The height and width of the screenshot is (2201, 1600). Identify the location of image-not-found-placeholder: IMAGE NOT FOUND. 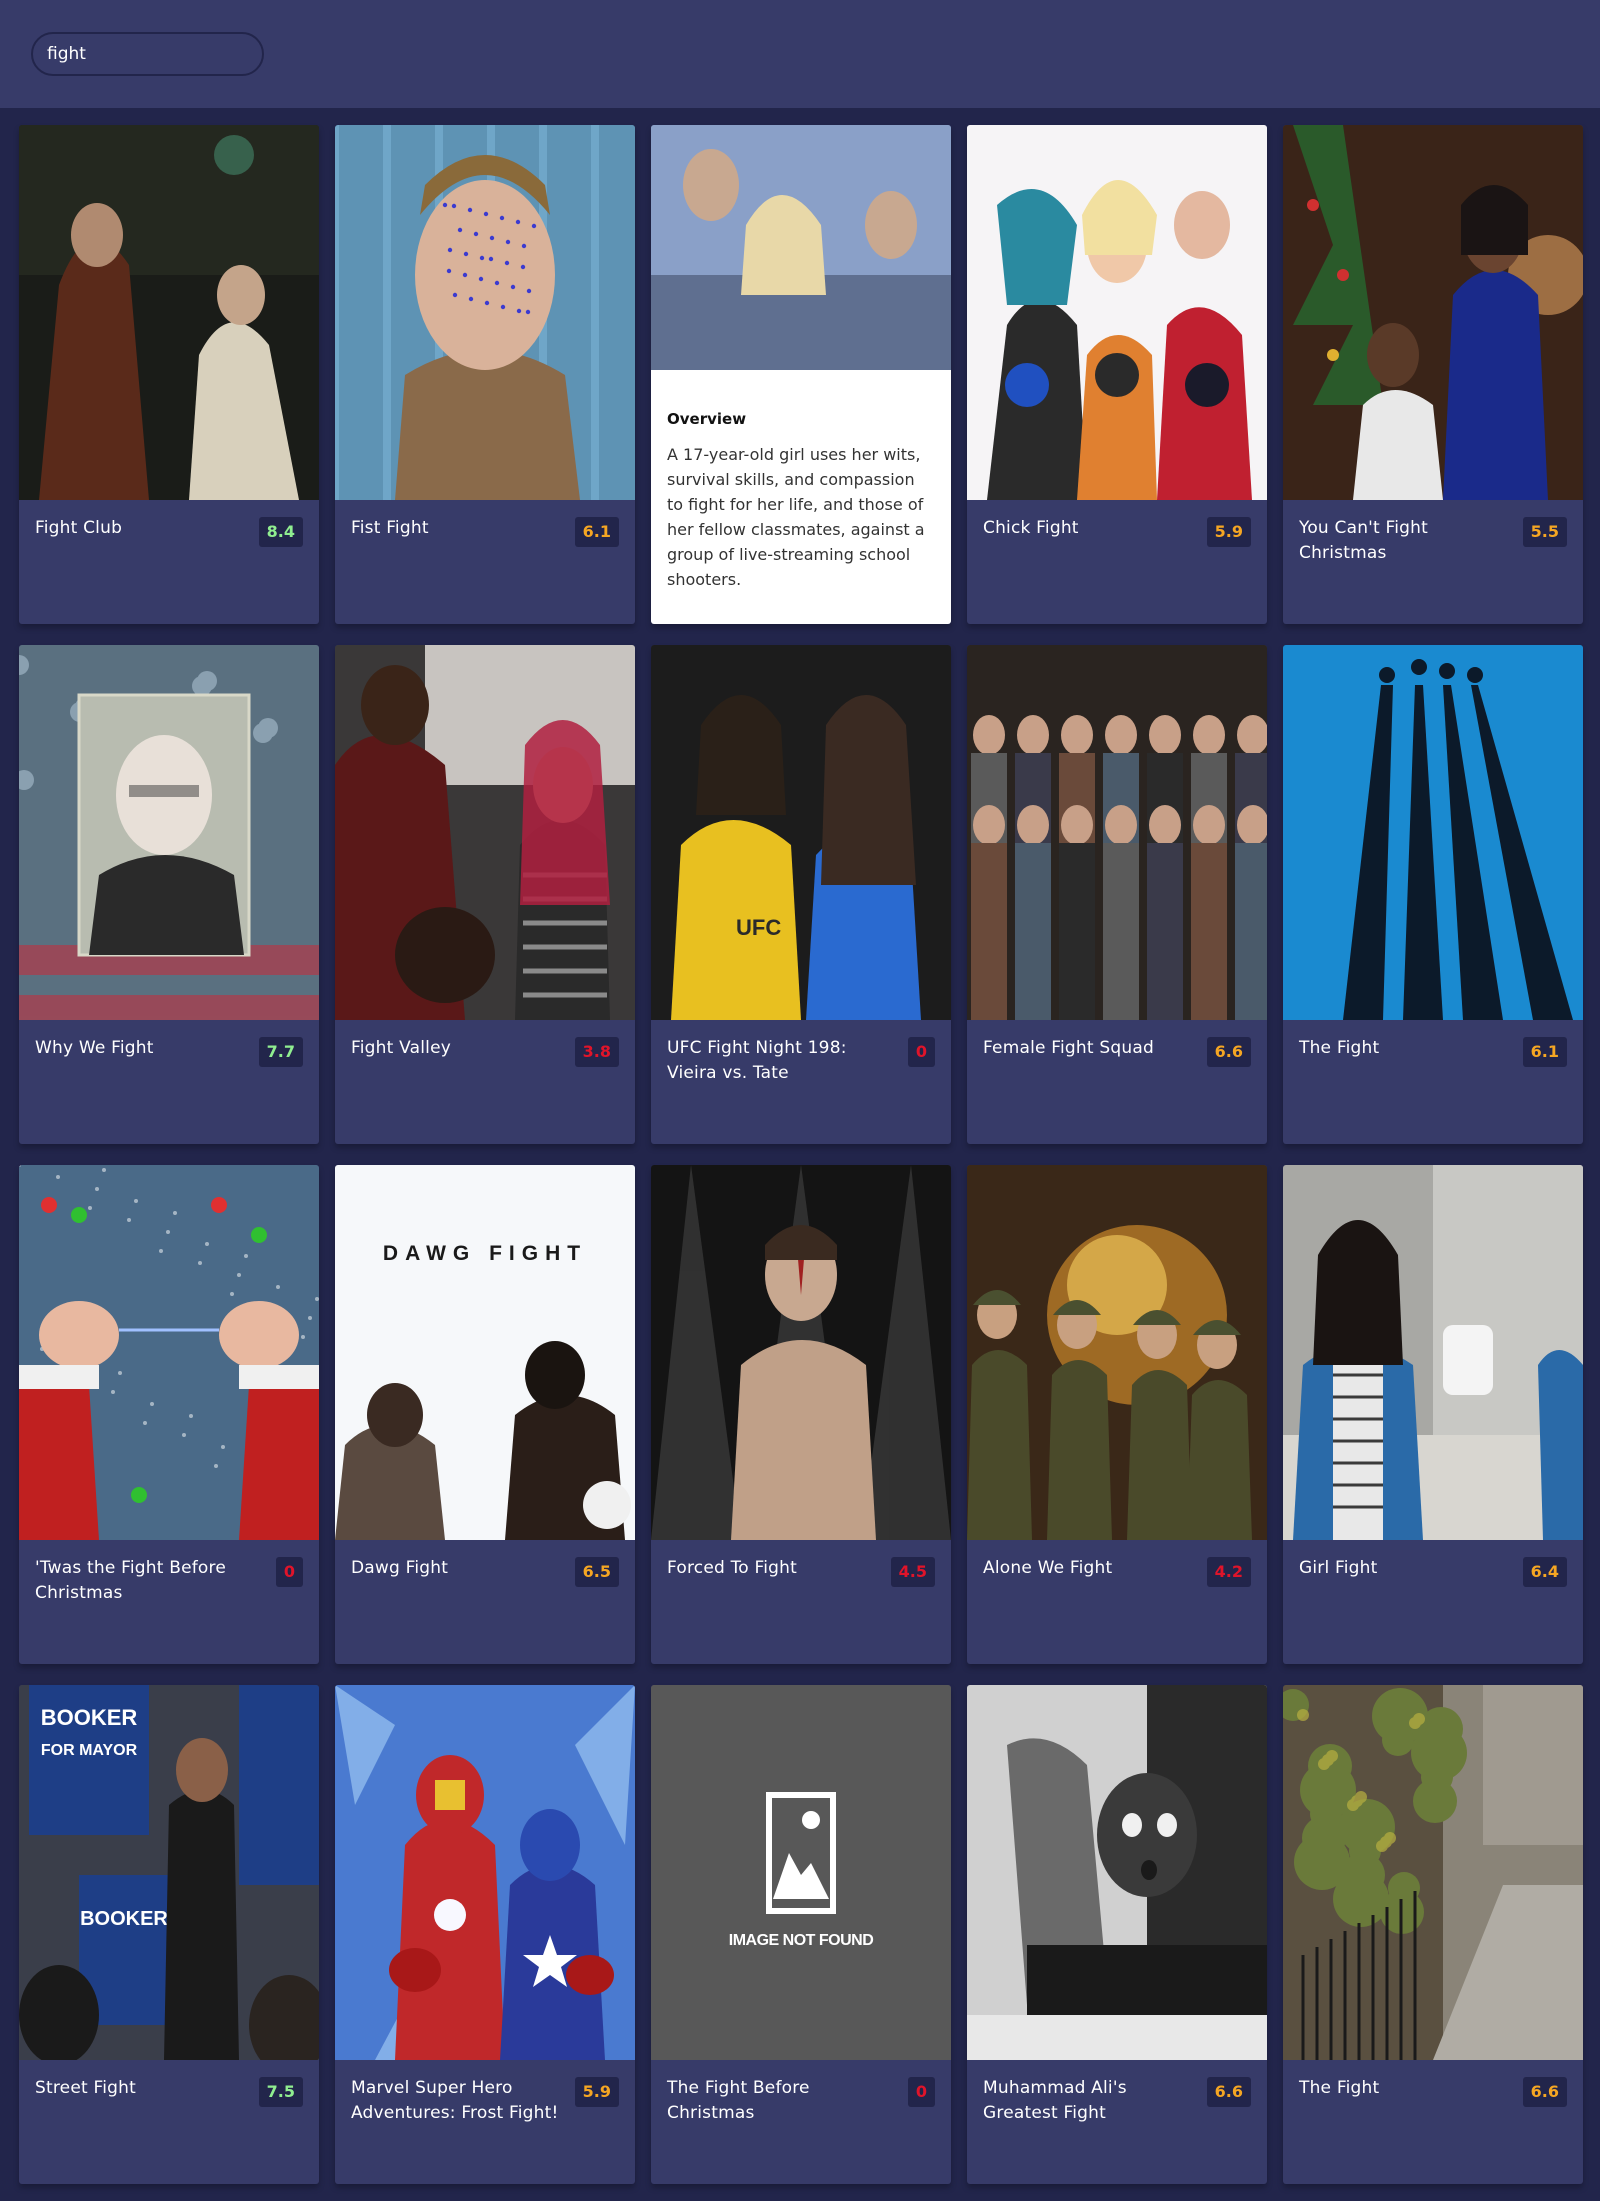
(801, 1872).